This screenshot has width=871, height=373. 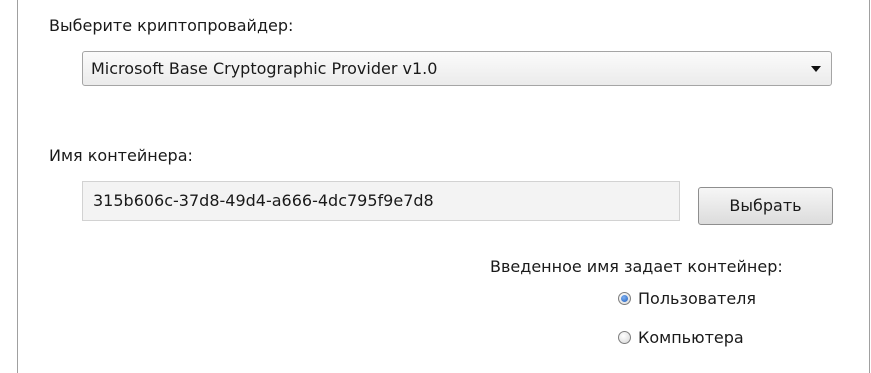 I want to click on container-name-field: 315b606c-37d8-49d4-a666-4dc795f9e7d8, so click(x=381, y=201).